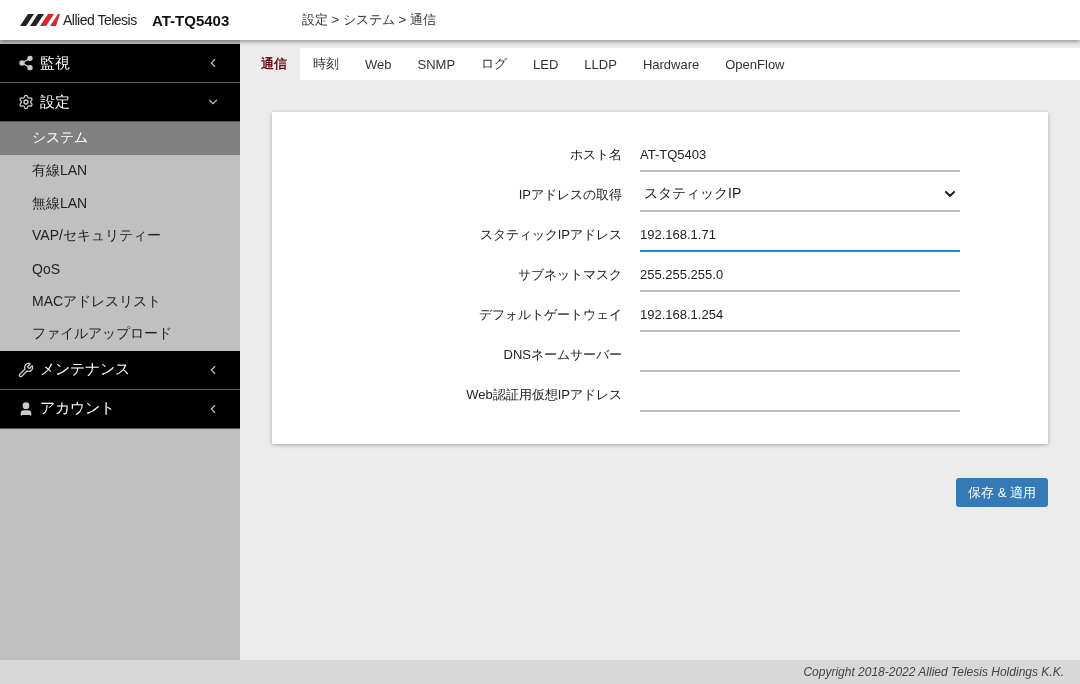  I want to click on tab: 通信, so click(274, 64).